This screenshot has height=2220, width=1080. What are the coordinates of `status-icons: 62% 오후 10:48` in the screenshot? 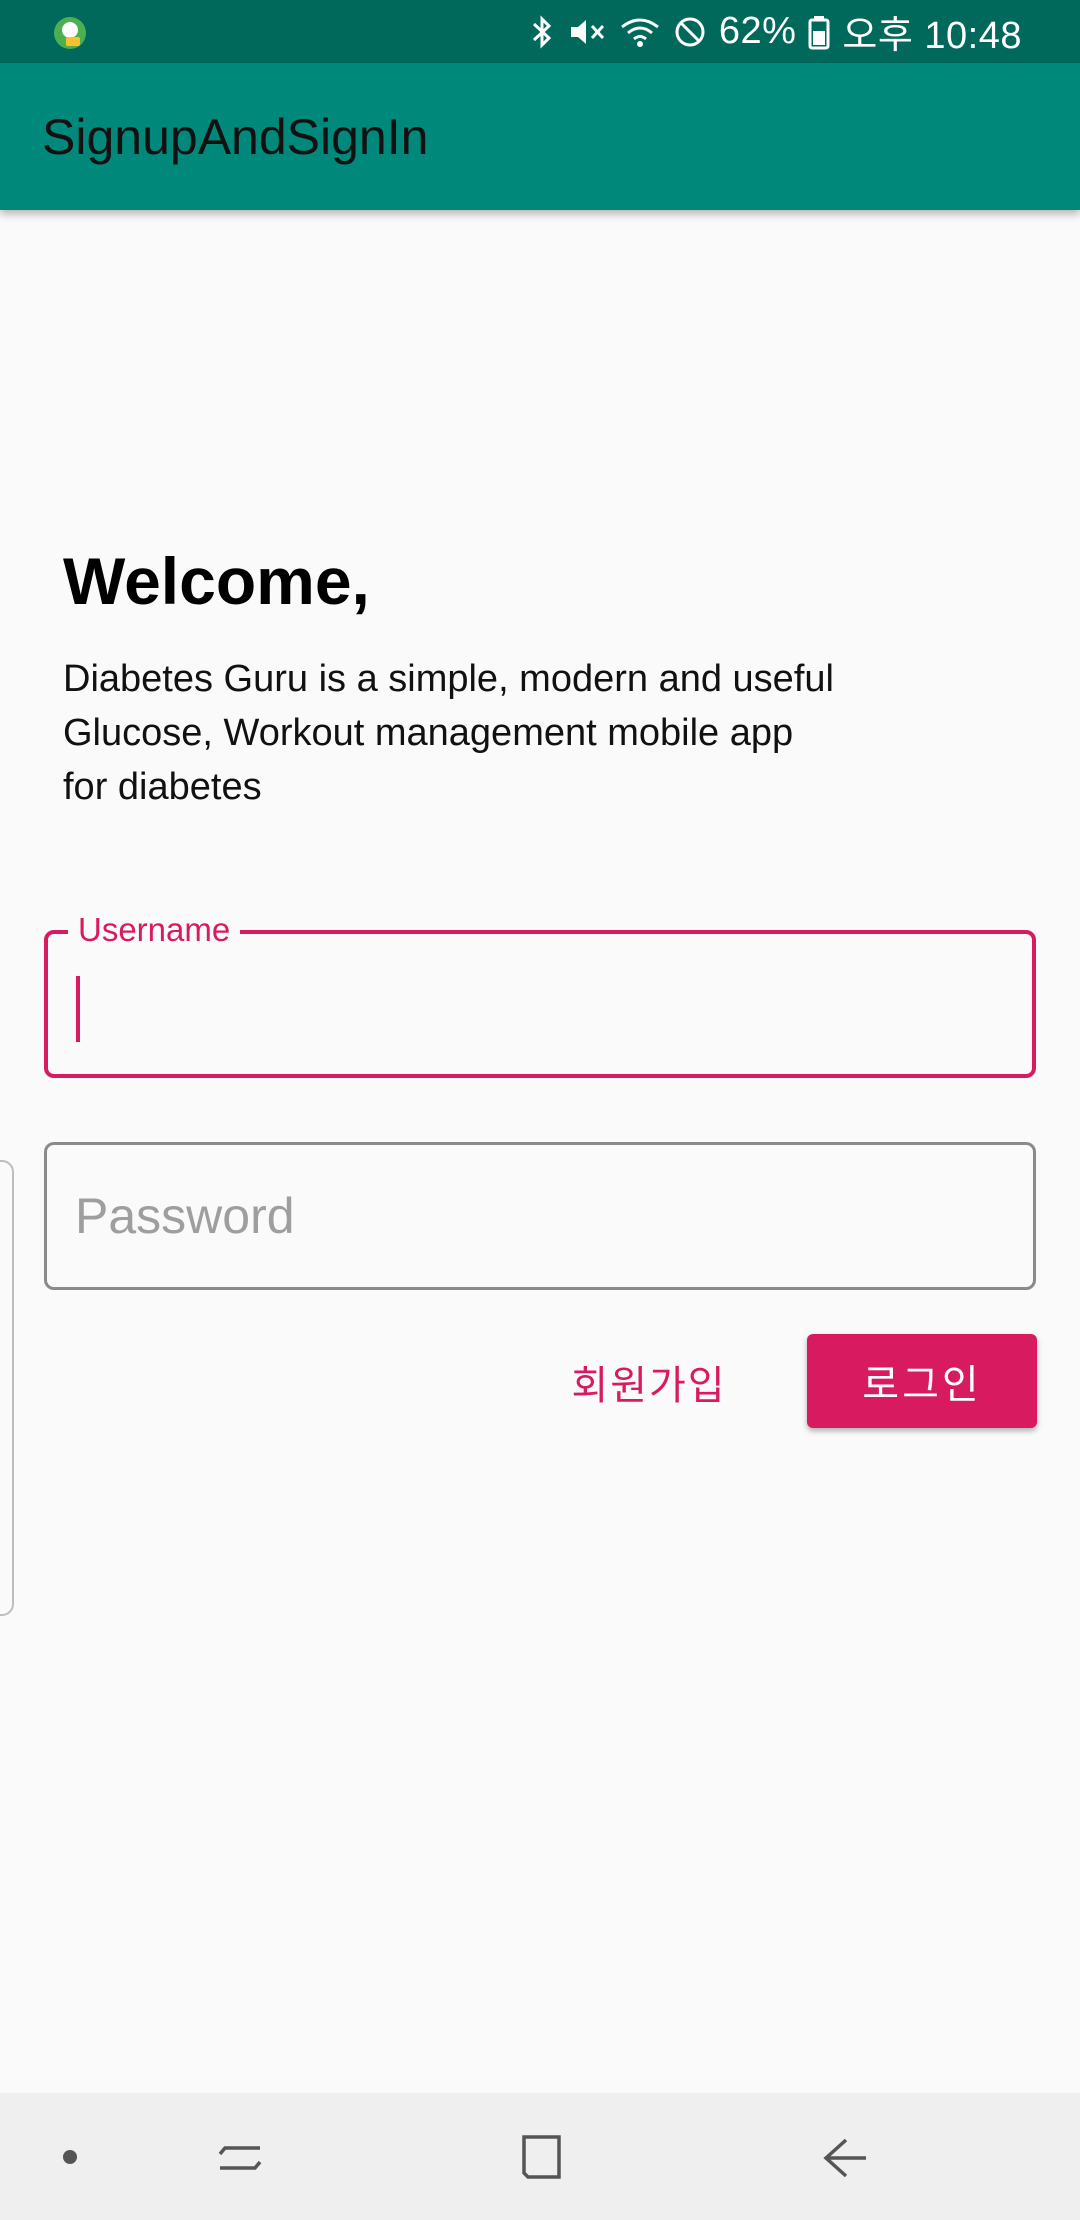 It's located at (775, 31).